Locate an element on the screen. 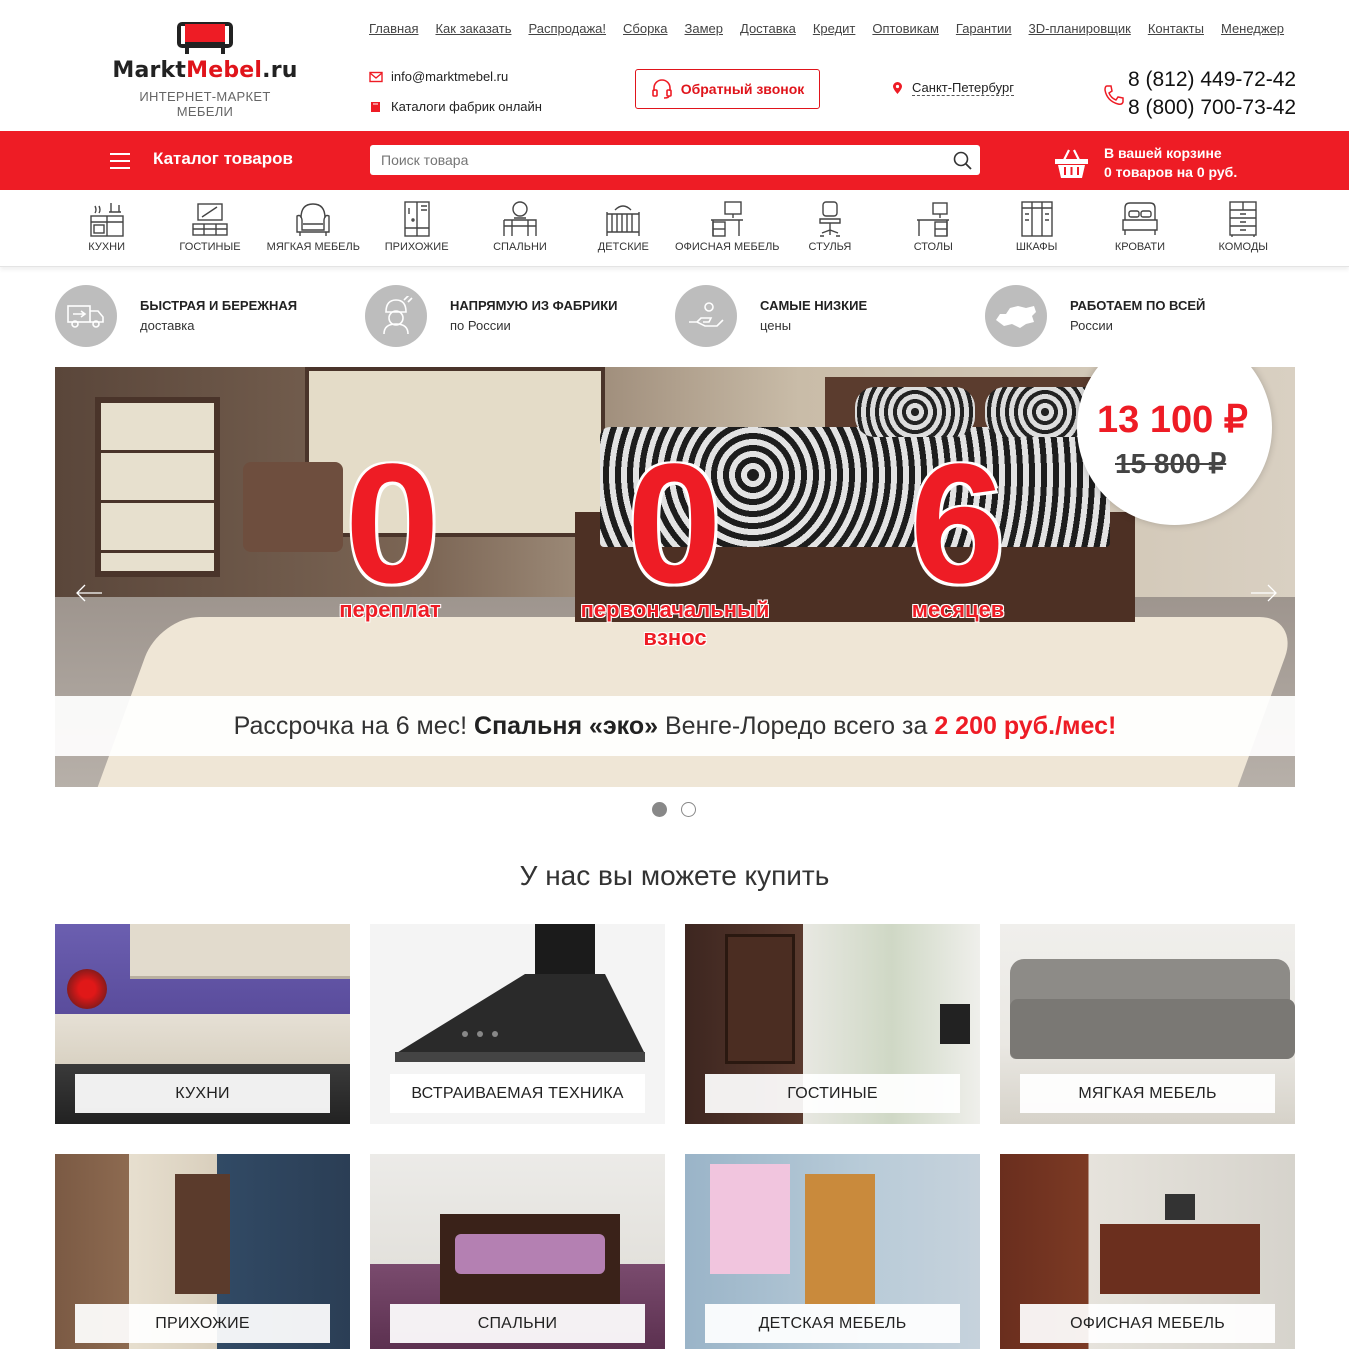  tile-image-tv is located at coordinates (955, 1024).